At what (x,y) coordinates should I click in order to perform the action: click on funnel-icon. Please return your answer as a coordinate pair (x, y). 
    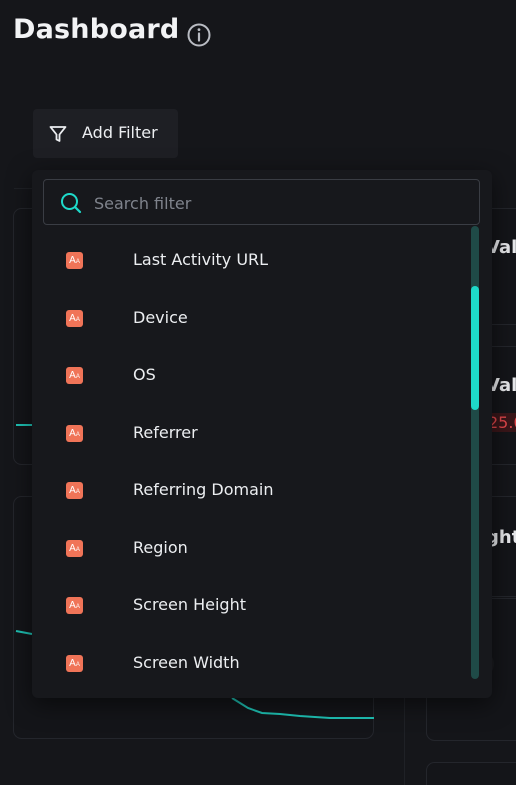
    Looking at the image, I should click on (58, 134).